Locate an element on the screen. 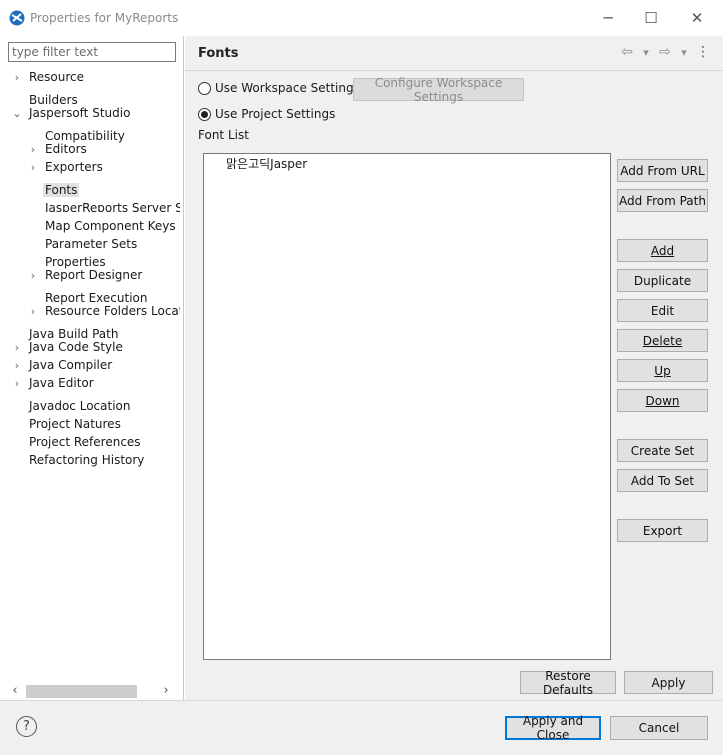 The image size is (723, 755). add-from-path-button: Add From Path is located at coordinates (662, 200).